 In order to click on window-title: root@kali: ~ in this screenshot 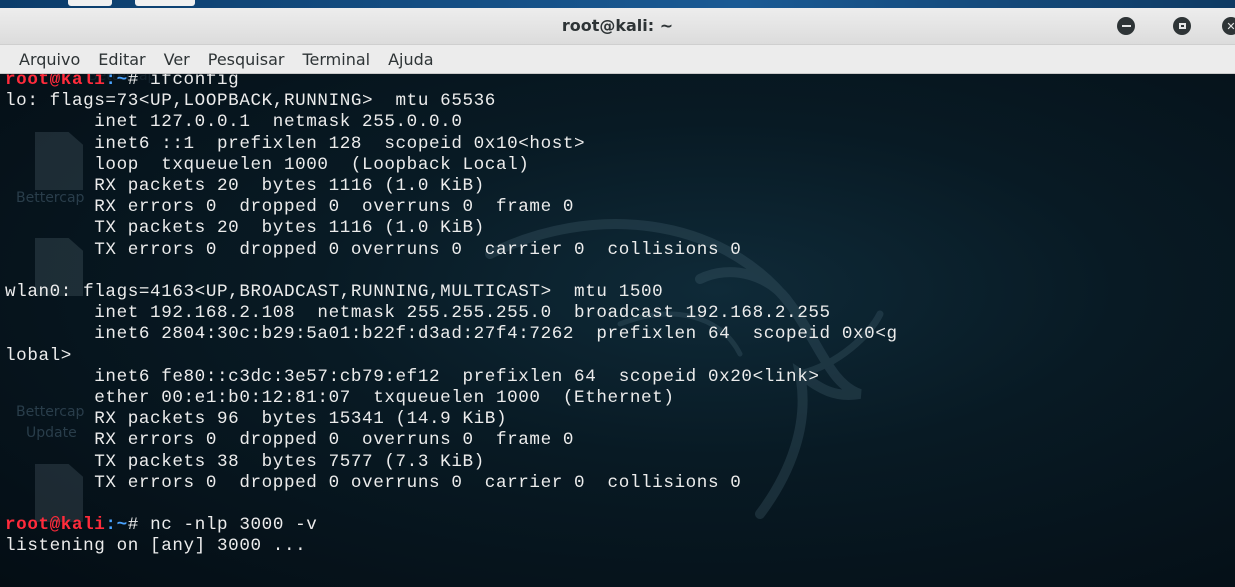, I will do `click(617, 25)`.